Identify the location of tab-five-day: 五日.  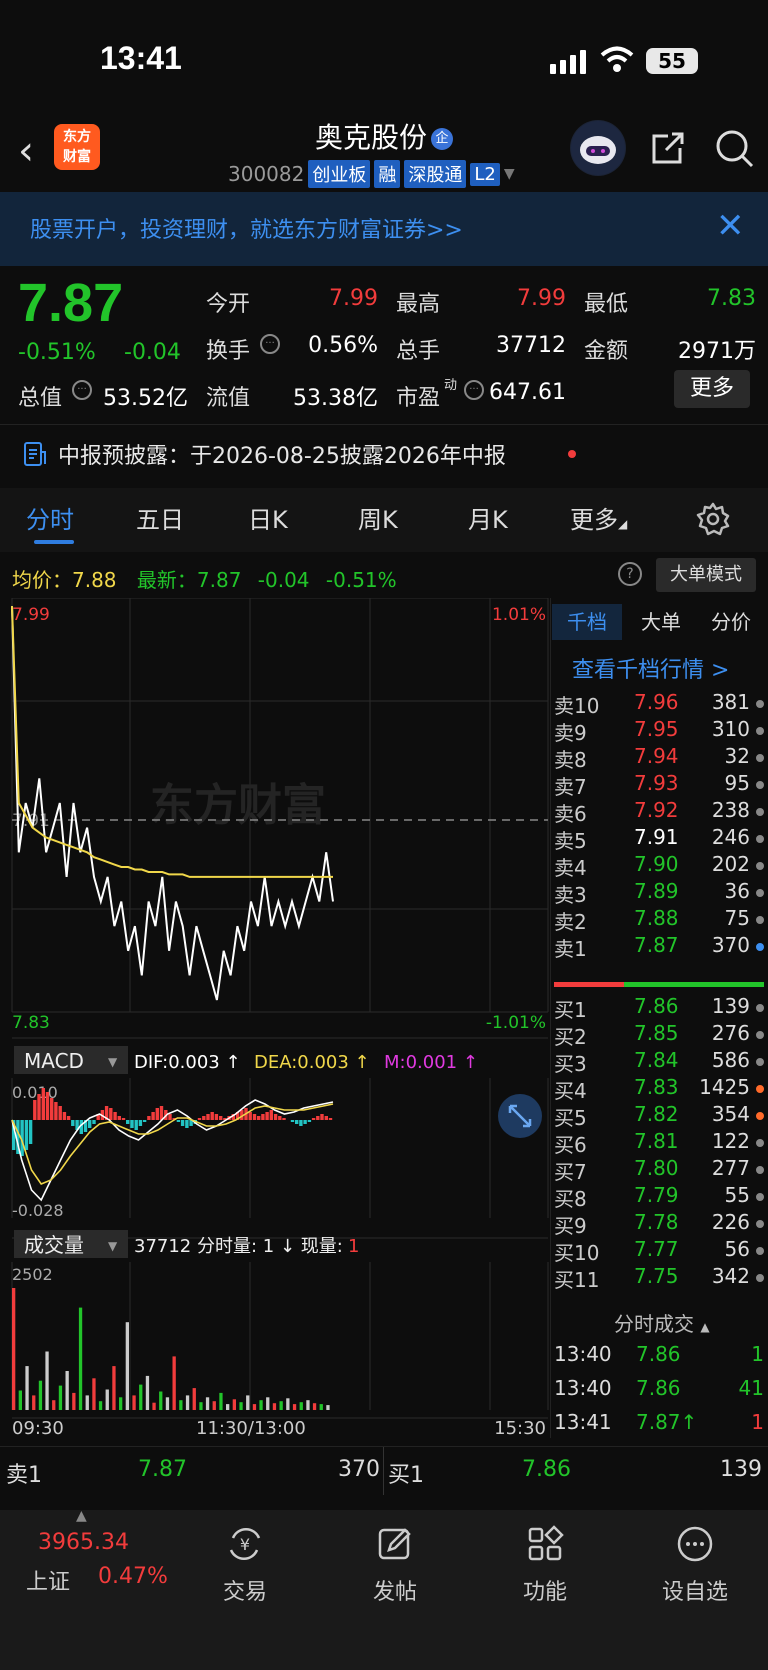
(160, 517).